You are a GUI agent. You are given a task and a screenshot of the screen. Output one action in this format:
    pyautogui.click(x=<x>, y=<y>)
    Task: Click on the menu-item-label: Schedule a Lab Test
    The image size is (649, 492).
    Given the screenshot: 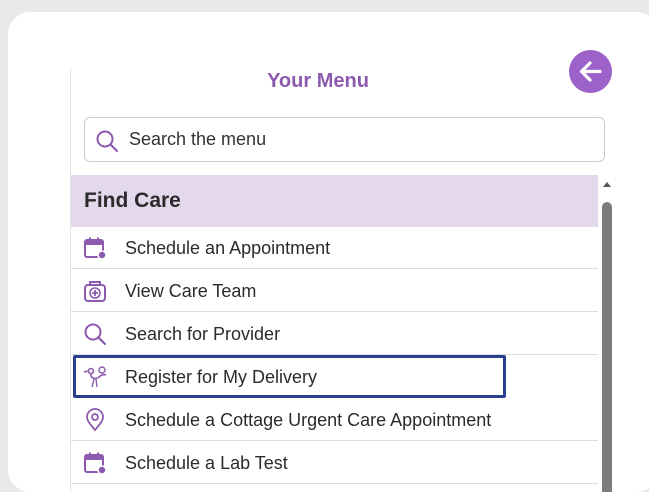 What is the action you would take?
    pyautogui.click(x=206, y=463)
    